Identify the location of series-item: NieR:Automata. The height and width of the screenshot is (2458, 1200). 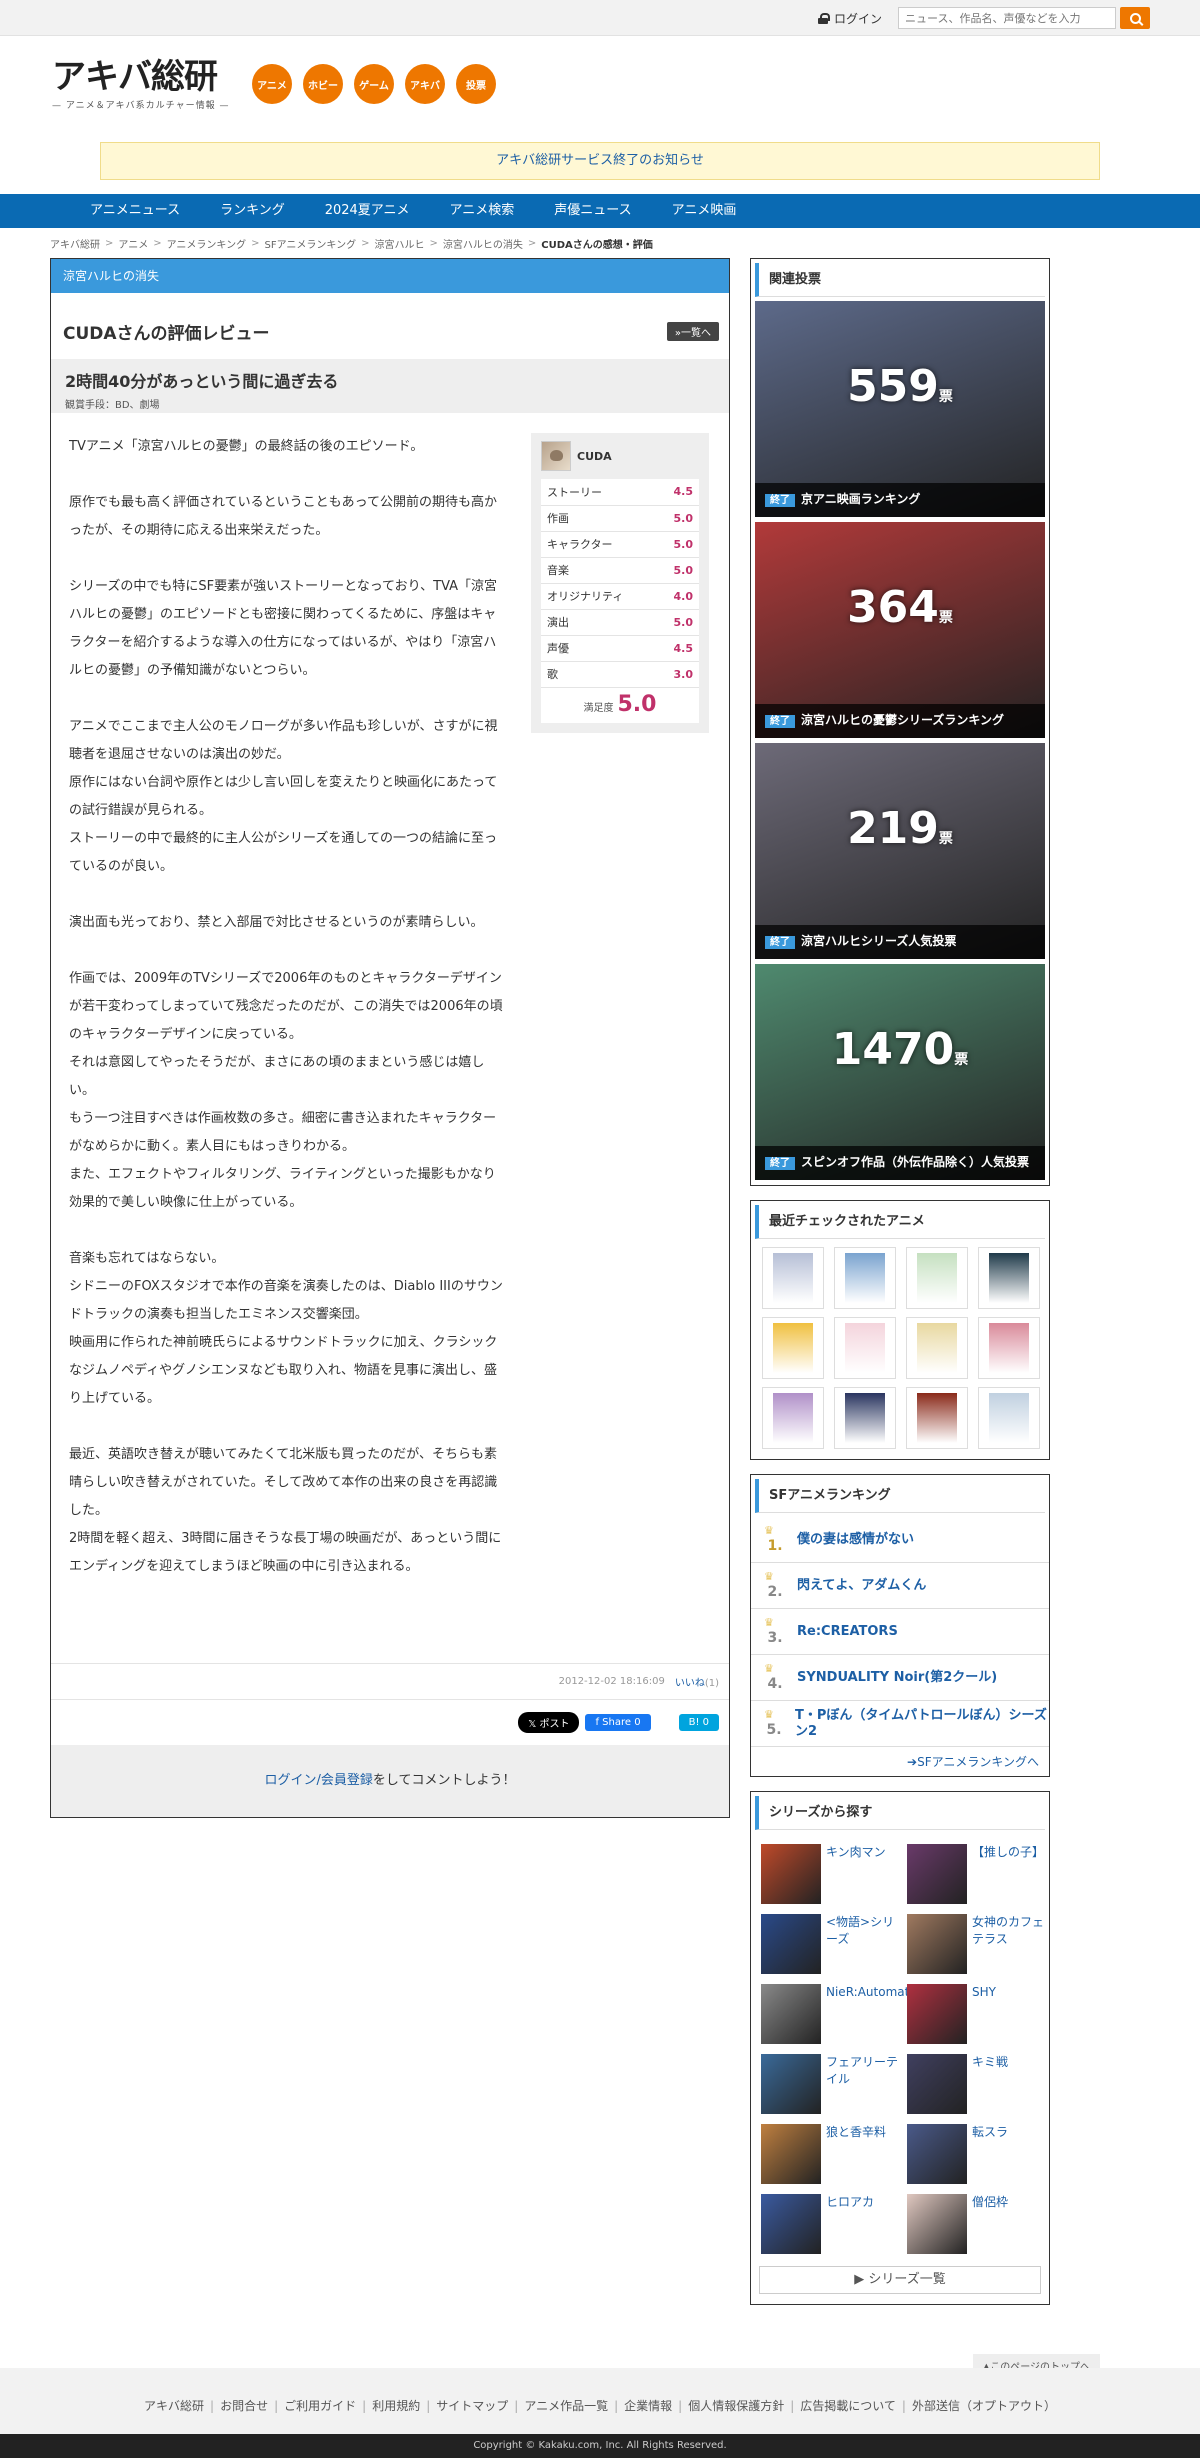
(839, 2014).